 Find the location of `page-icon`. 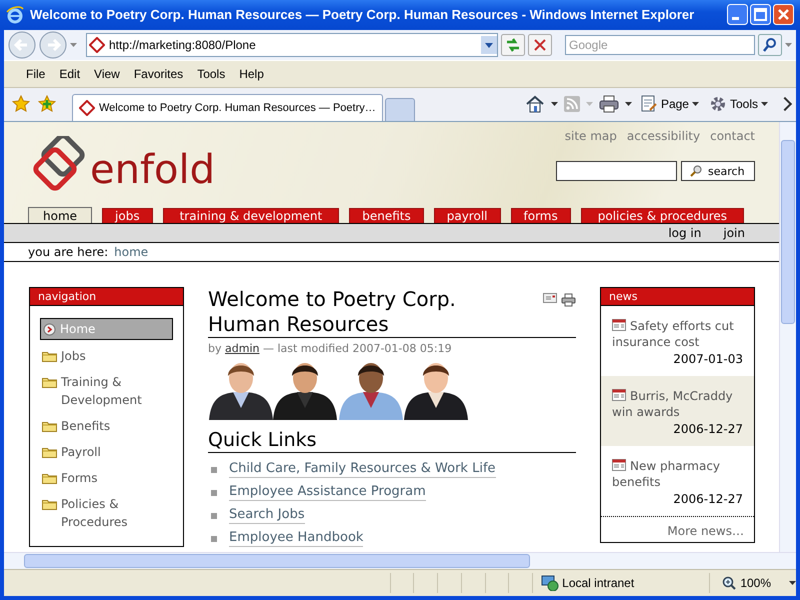

page-icon is located at coordinates (649, 104).